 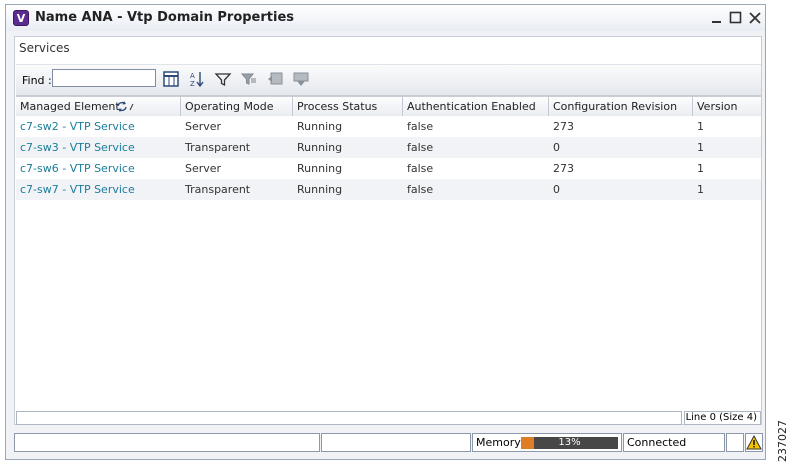 I want to click on export-icon, so click(x=275, y=79).